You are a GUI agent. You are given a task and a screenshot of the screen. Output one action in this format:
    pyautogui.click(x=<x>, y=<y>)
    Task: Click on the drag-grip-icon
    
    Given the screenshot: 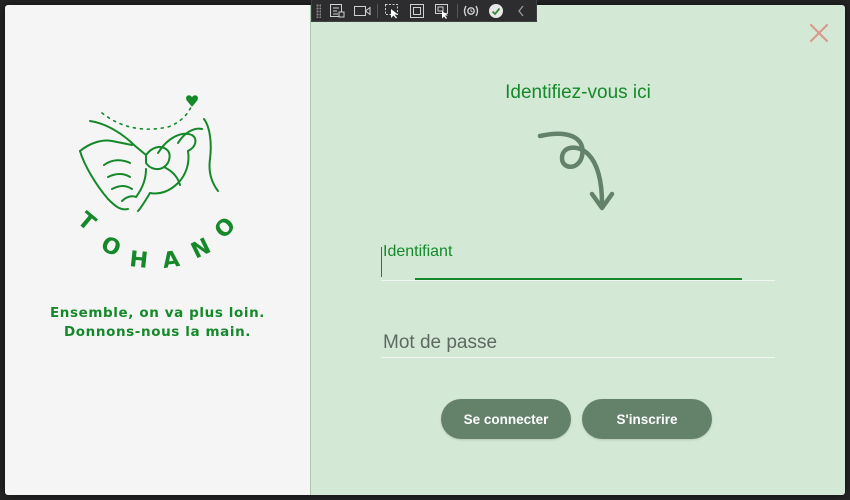 What is the action you would take?
    pyautogui.click(x=319, y=10)
    